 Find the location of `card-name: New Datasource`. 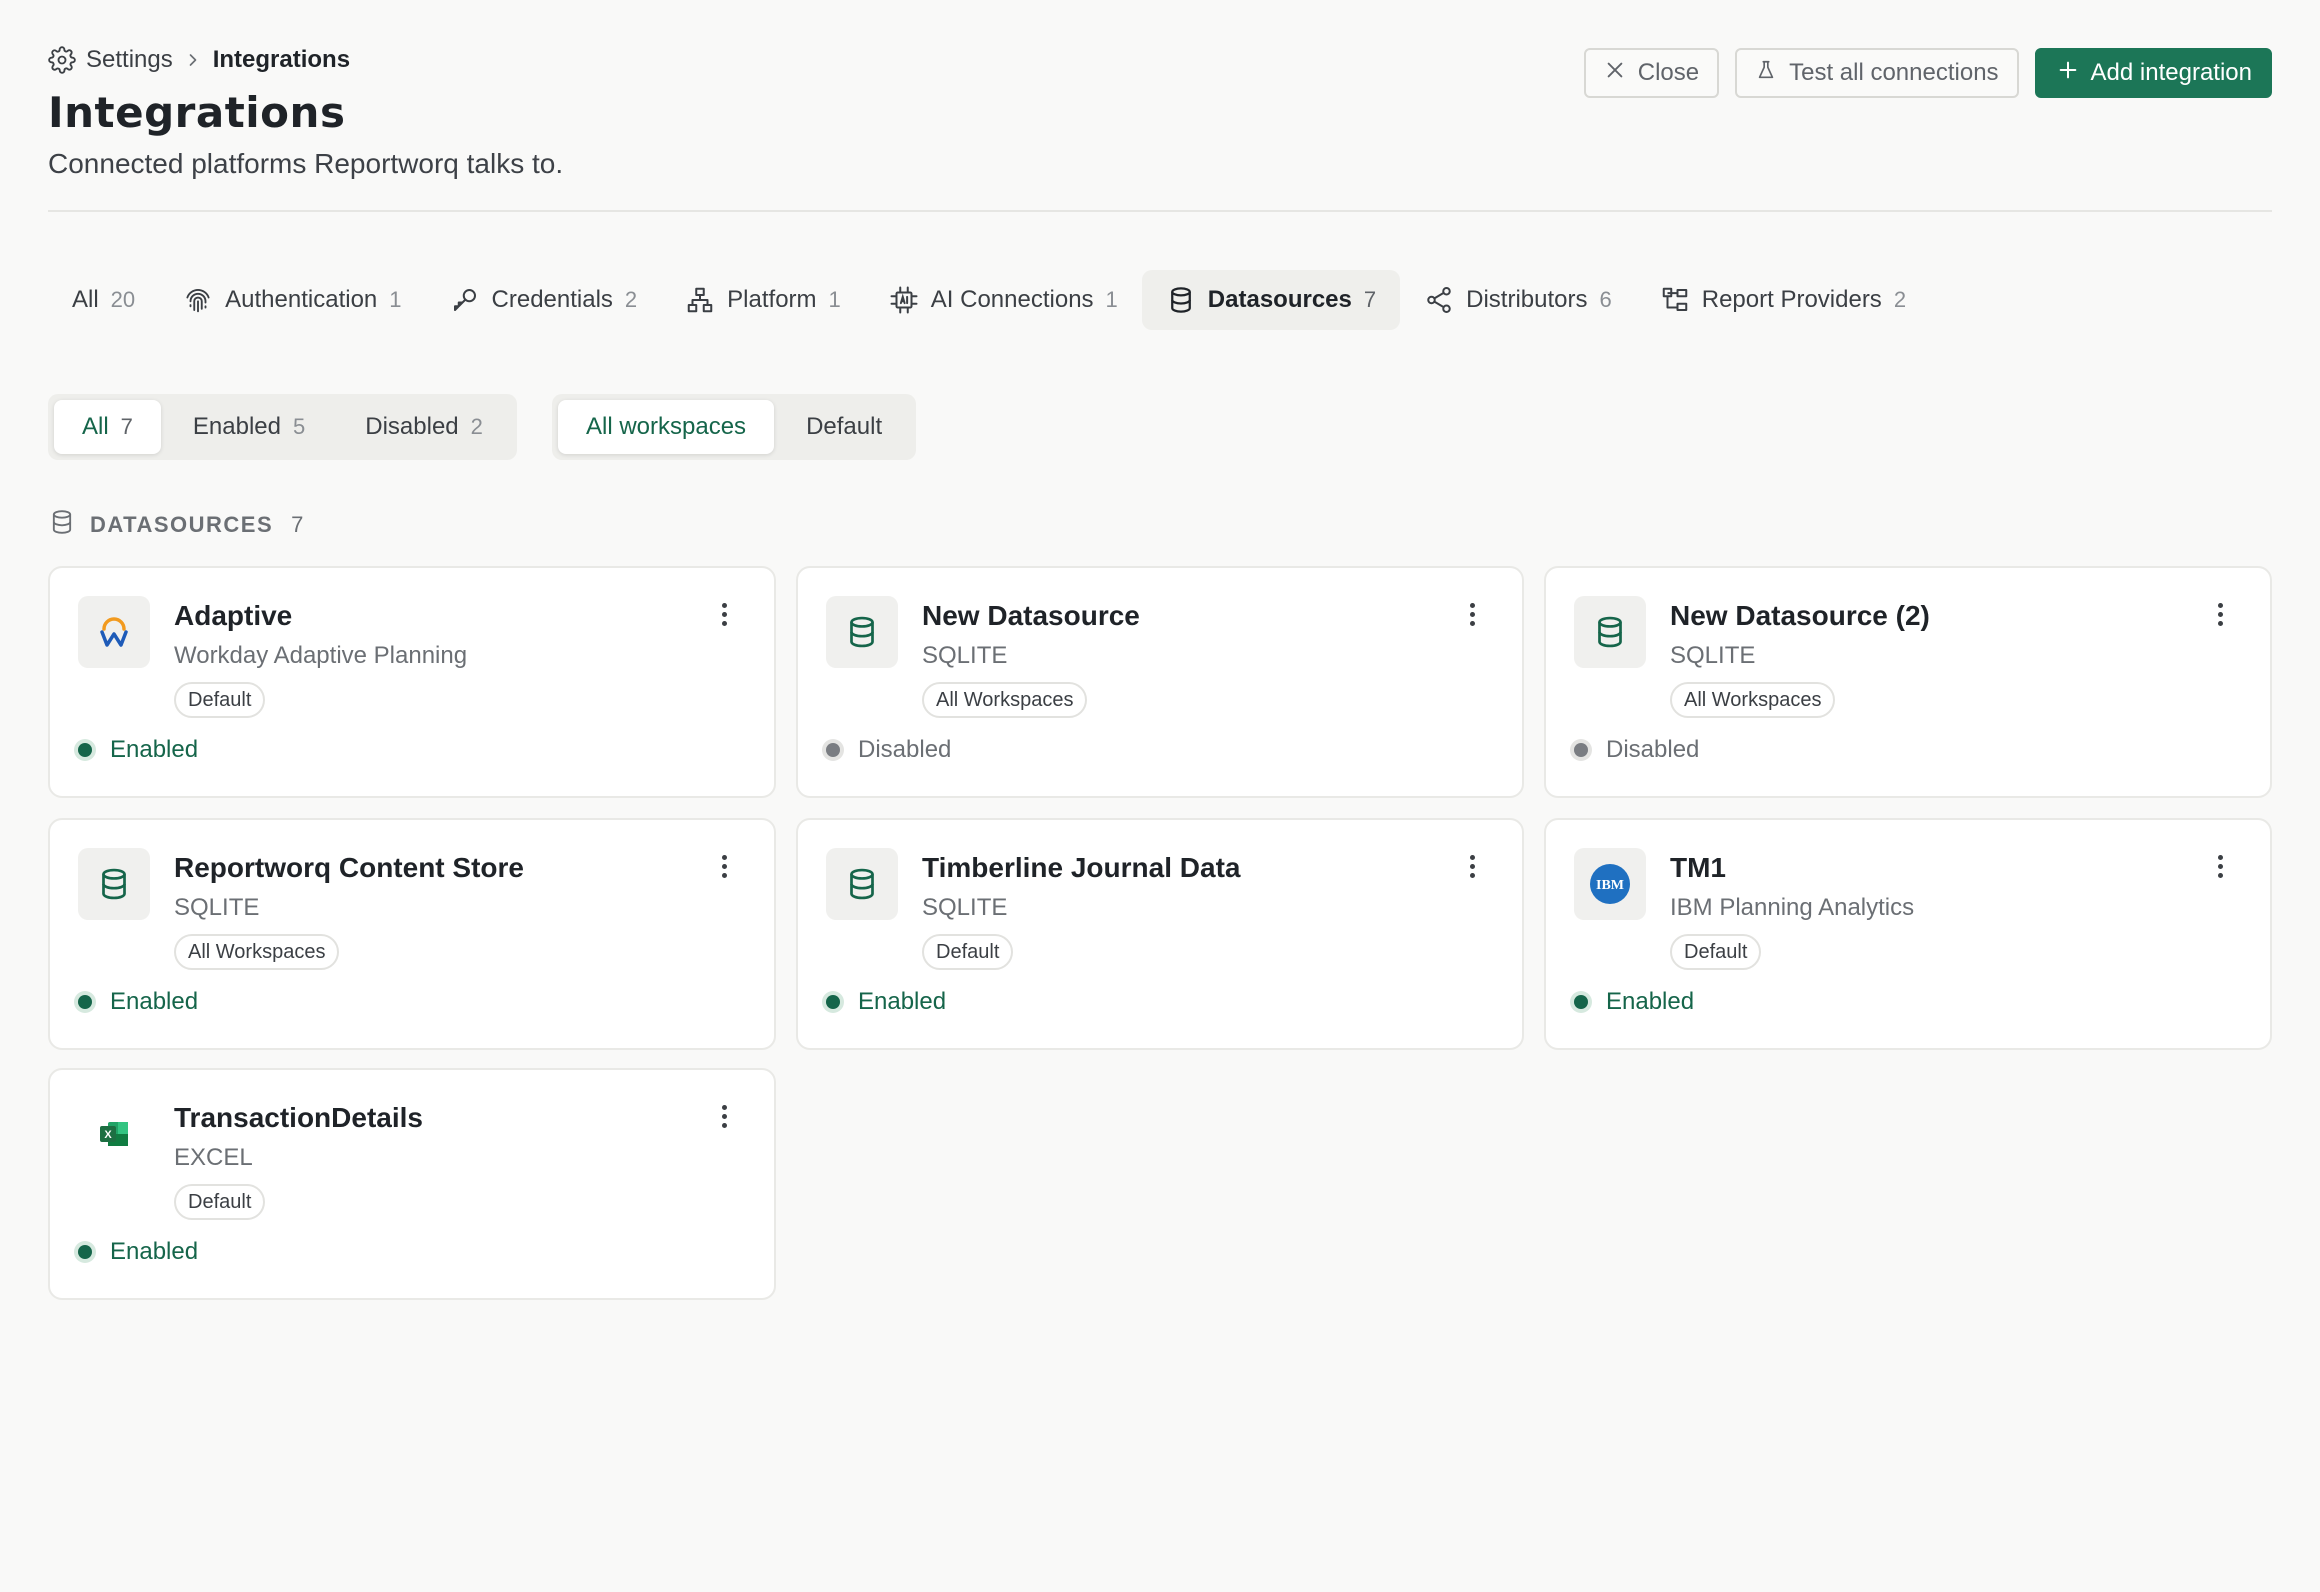

card-name: New Datasource is located at coordinates (1031, 615).